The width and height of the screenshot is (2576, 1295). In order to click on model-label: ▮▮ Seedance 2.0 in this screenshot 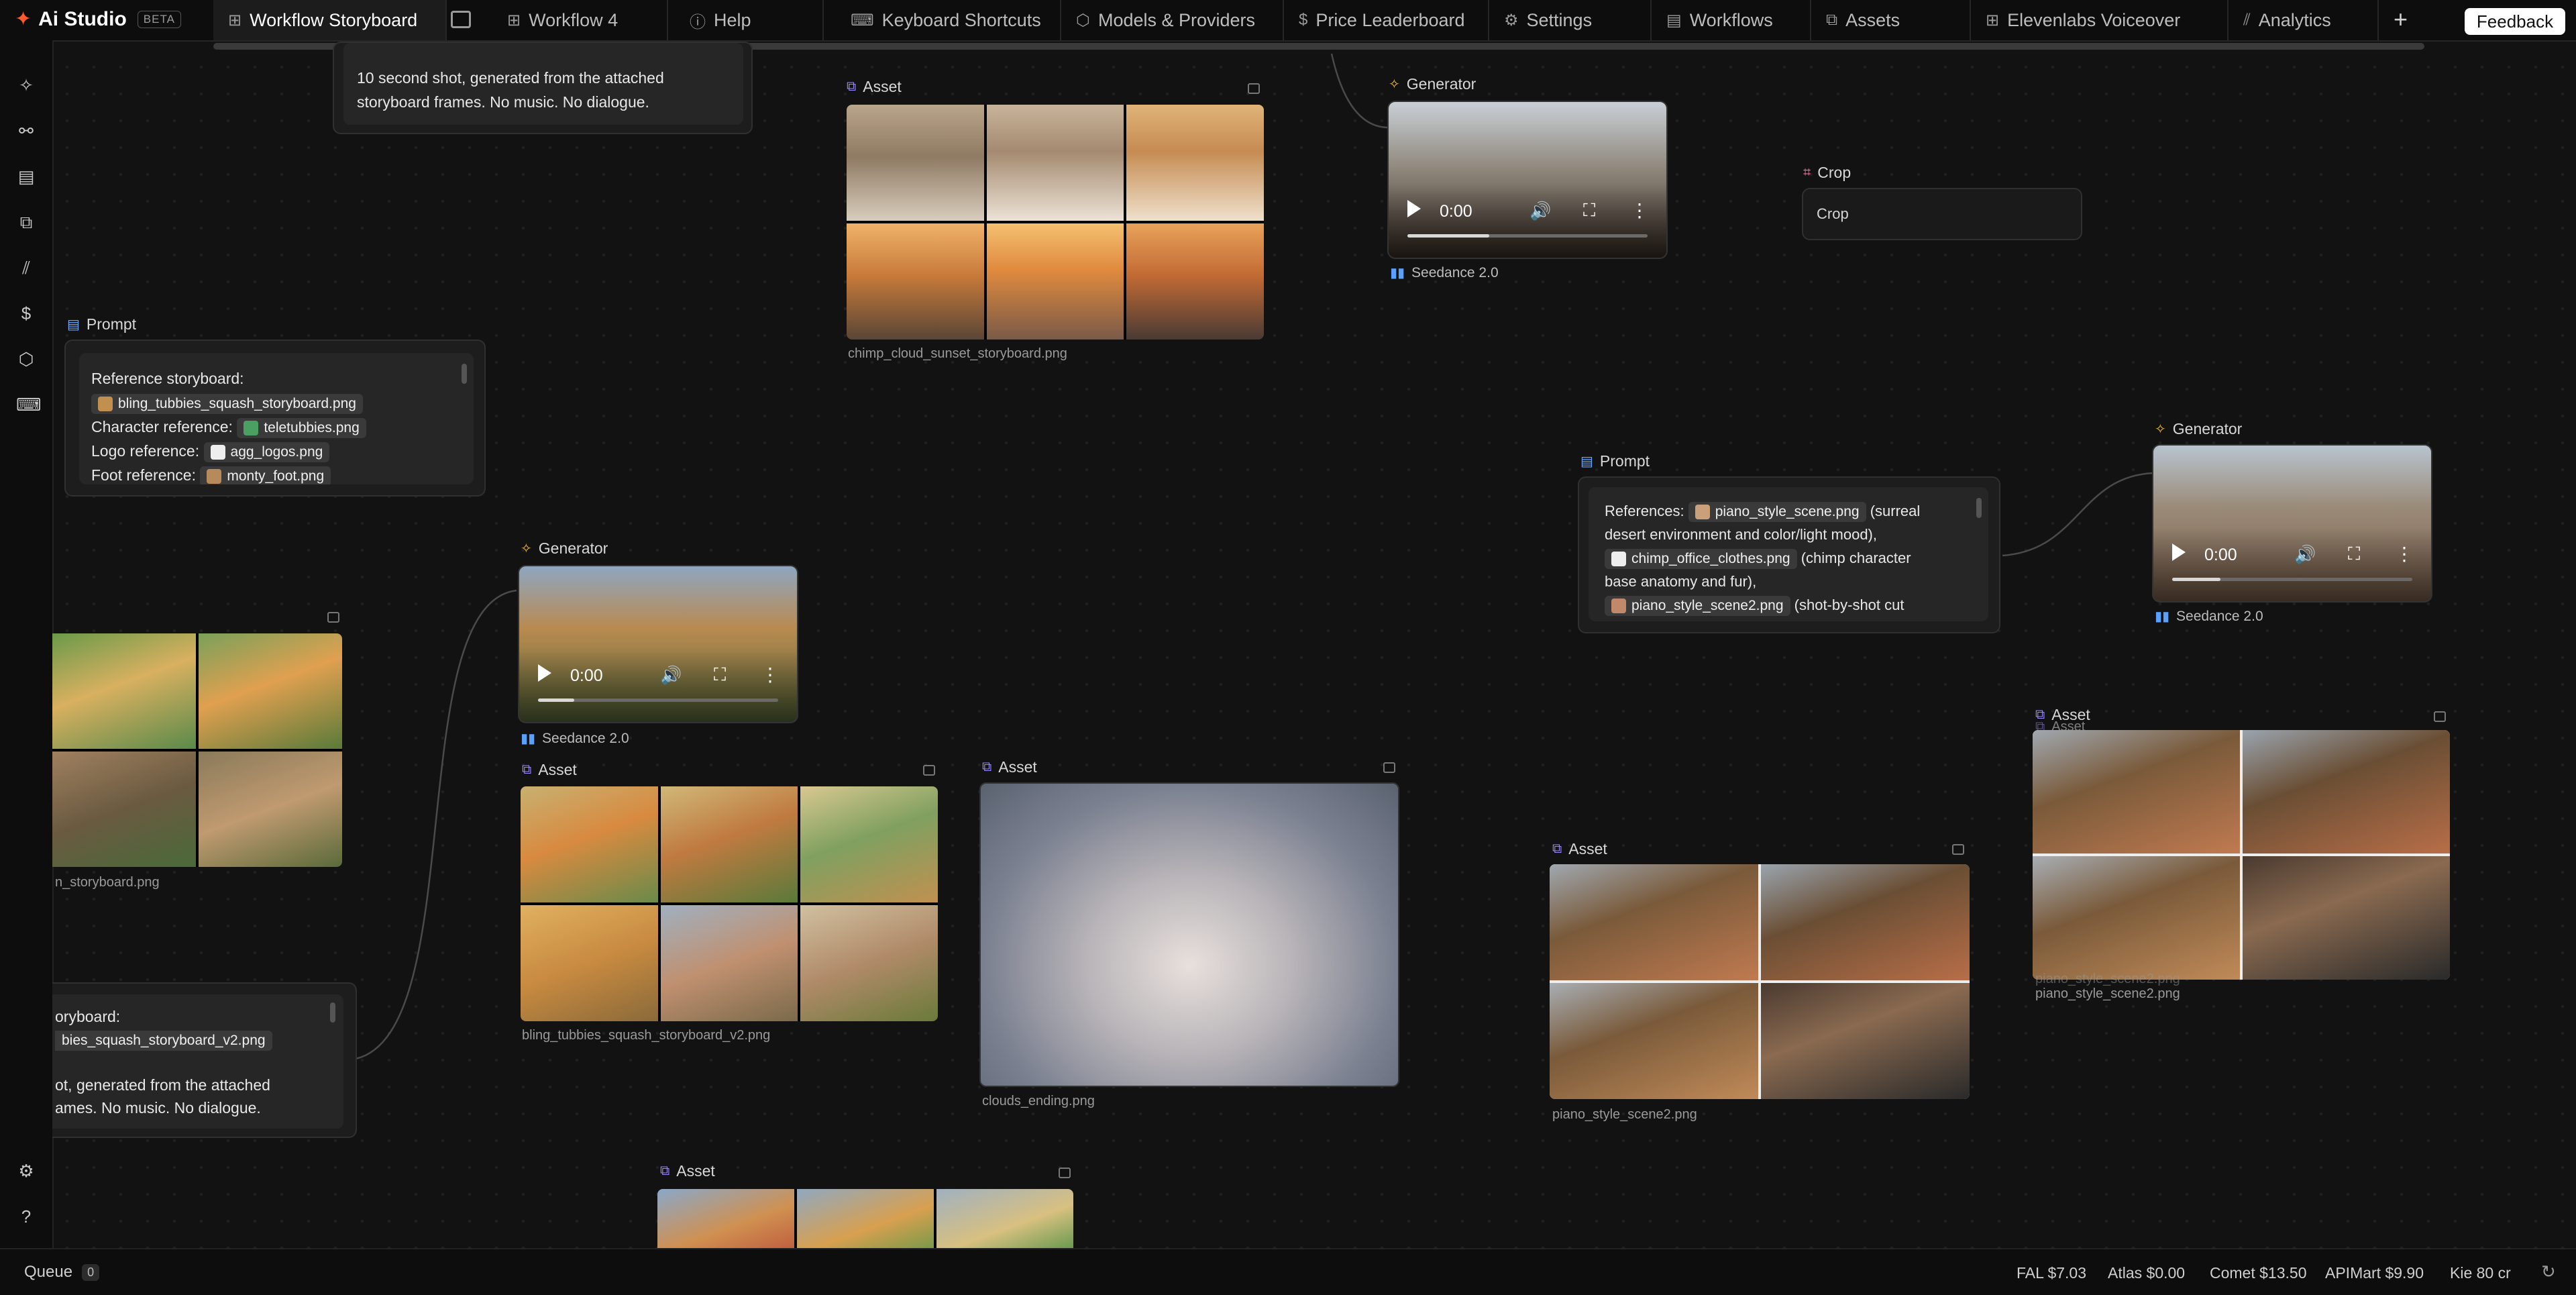, I will do `click(575, 738)`.